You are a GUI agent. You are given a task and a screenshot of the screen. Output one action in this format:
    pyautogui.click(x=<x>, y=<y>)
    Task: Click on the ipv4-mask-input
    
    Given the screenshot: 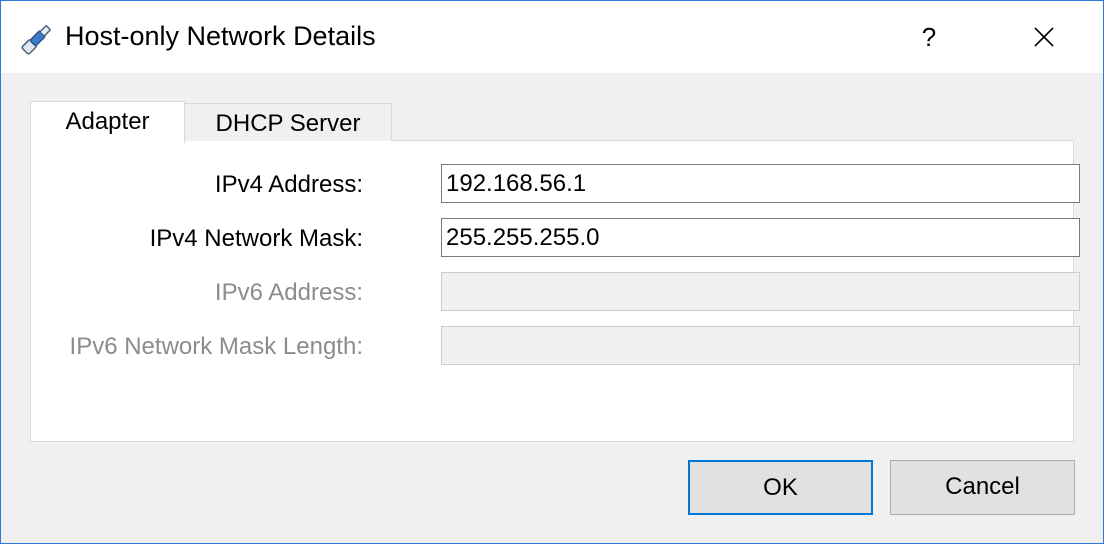 What is the action you would take?
    pyautogui.click(x=760, y=237)
    